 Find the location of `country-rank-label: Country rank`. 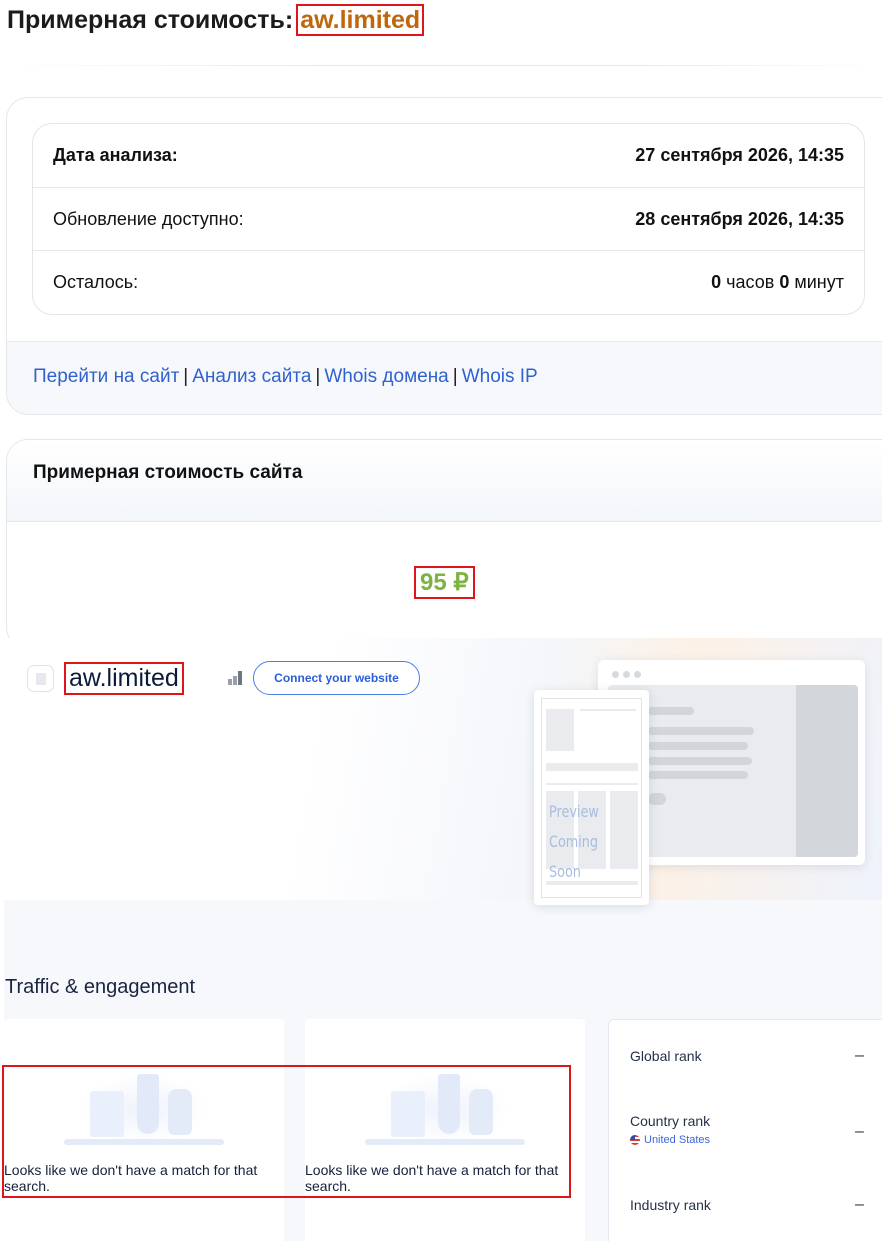

country-rank-label: Country rank is located at coordinates (670, 1121).